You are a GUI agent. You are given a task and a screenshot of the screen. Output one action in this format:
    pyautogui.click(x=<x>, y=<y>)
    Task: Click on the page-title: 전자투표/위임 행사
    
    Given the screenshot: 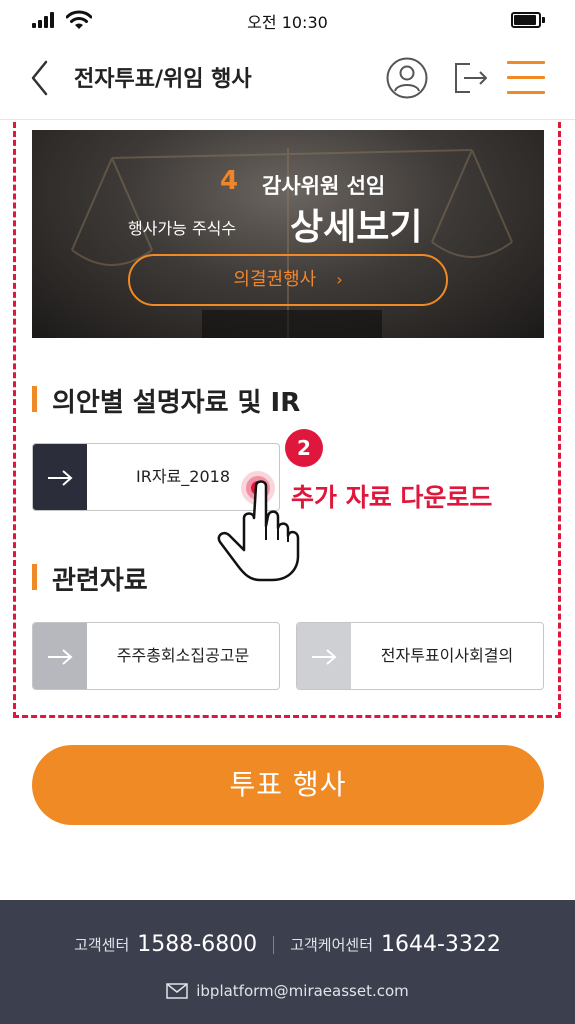 What is the action you would take?
    pyautogui.click(x=163, y=79)
    